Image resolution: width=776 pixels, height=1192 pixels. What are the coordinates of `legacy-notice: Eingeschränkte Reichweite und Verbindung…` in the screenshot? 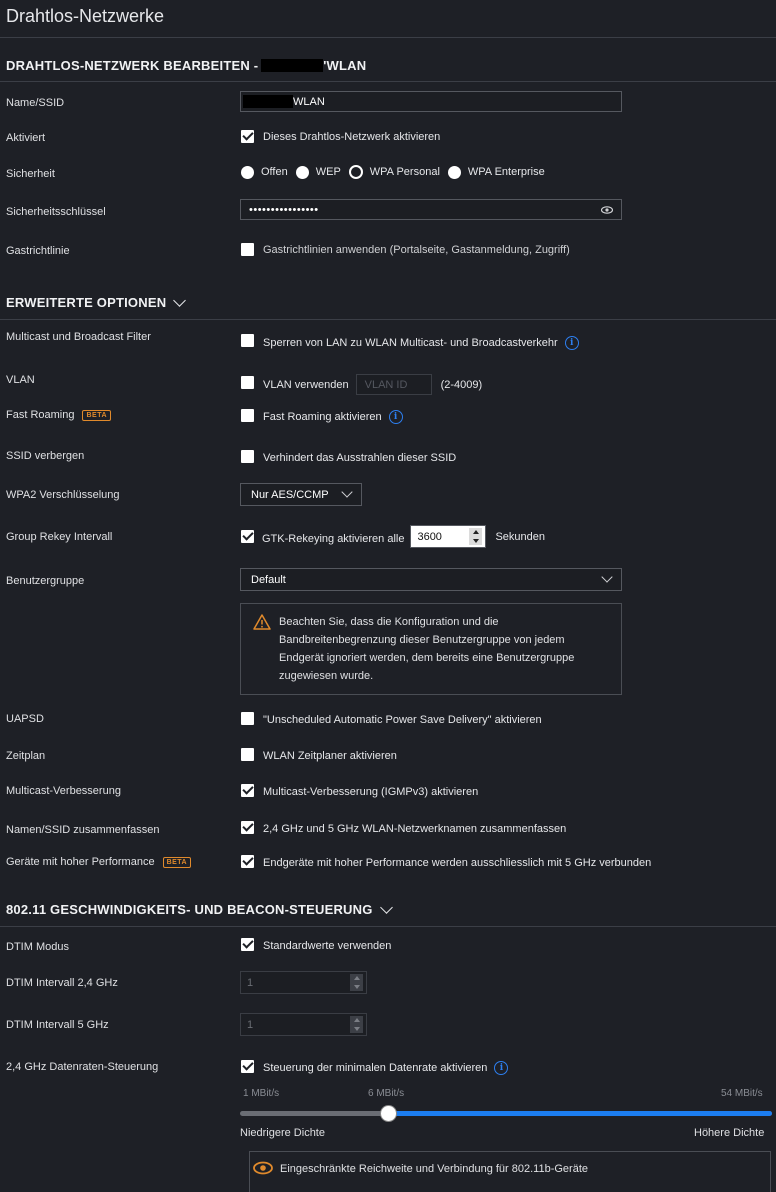 It's located at (510, 1171).